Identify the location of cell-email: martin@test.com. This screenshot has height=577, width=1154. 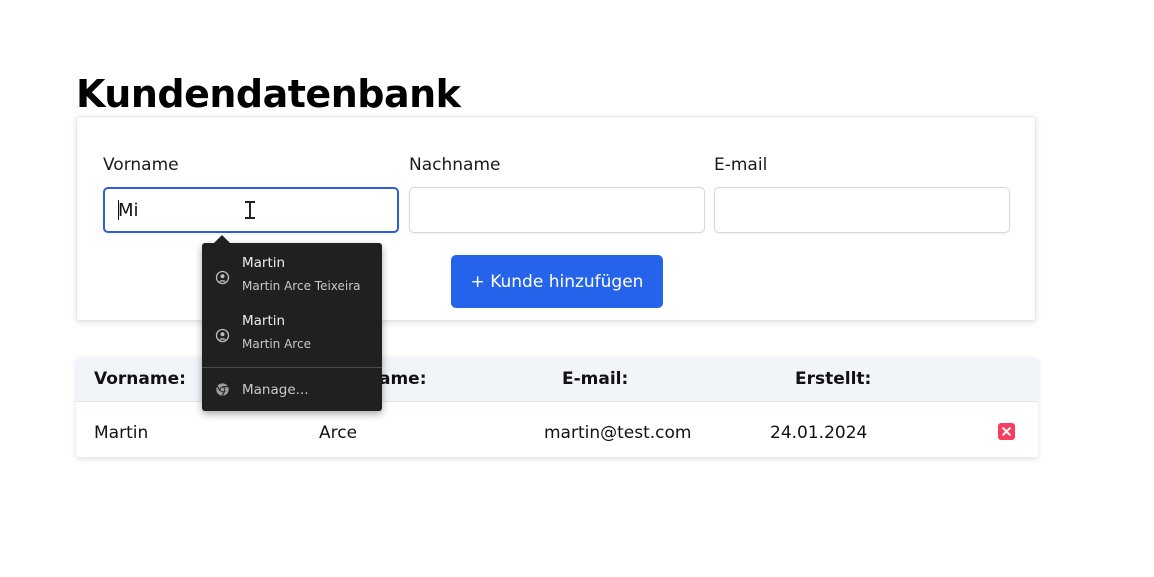
(618, 433).